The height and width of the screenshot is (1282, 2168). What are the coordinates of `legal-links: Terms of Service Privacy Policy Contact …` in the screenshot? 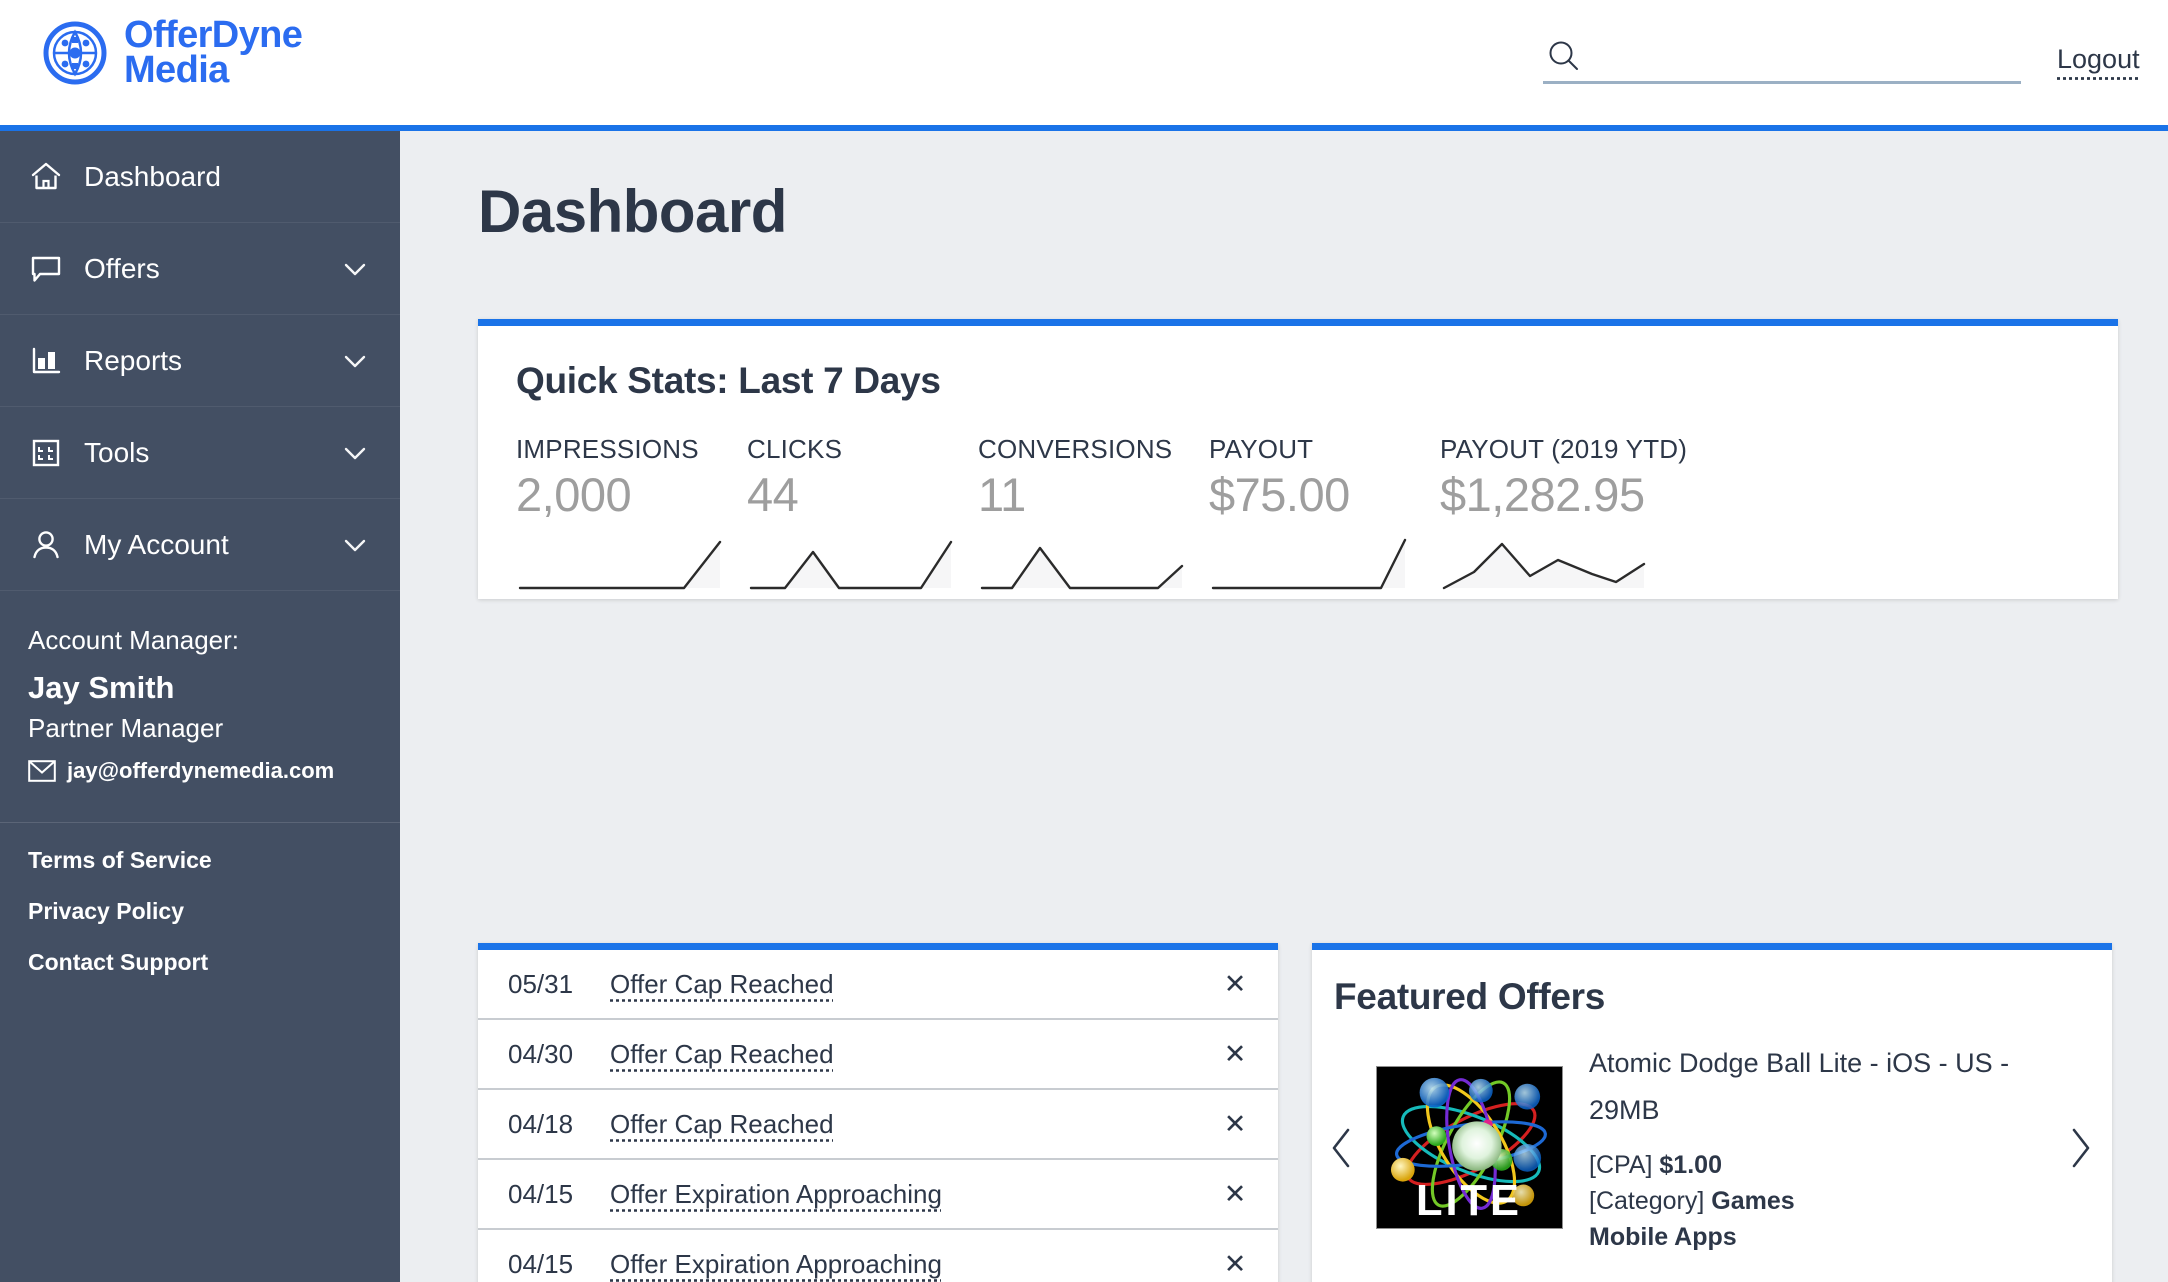 It's located at (200, 899).